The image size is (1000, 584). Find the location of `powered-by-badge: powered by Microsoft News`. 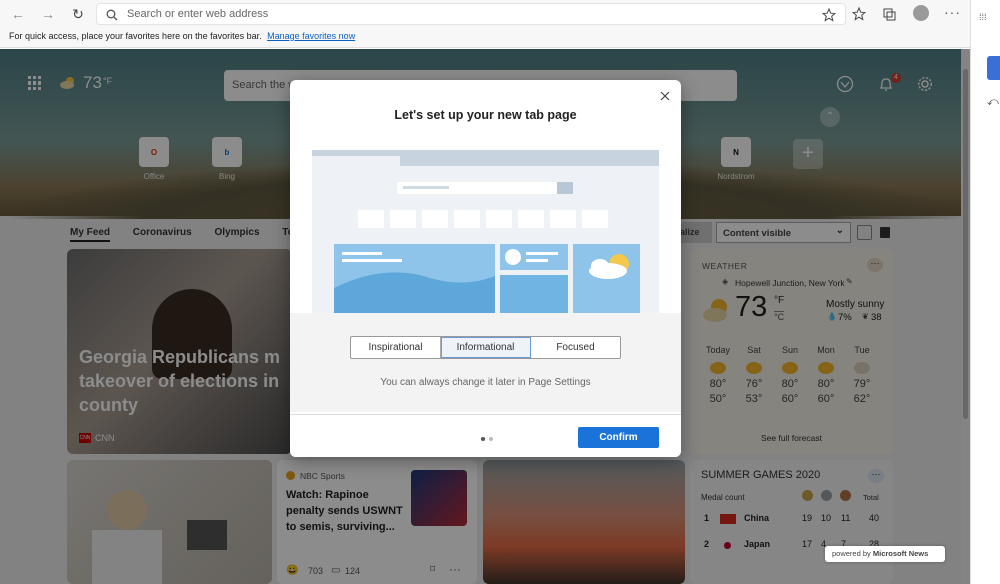

powered-by-badge: powered by Microsoft News is located at coordinates (885, 554).